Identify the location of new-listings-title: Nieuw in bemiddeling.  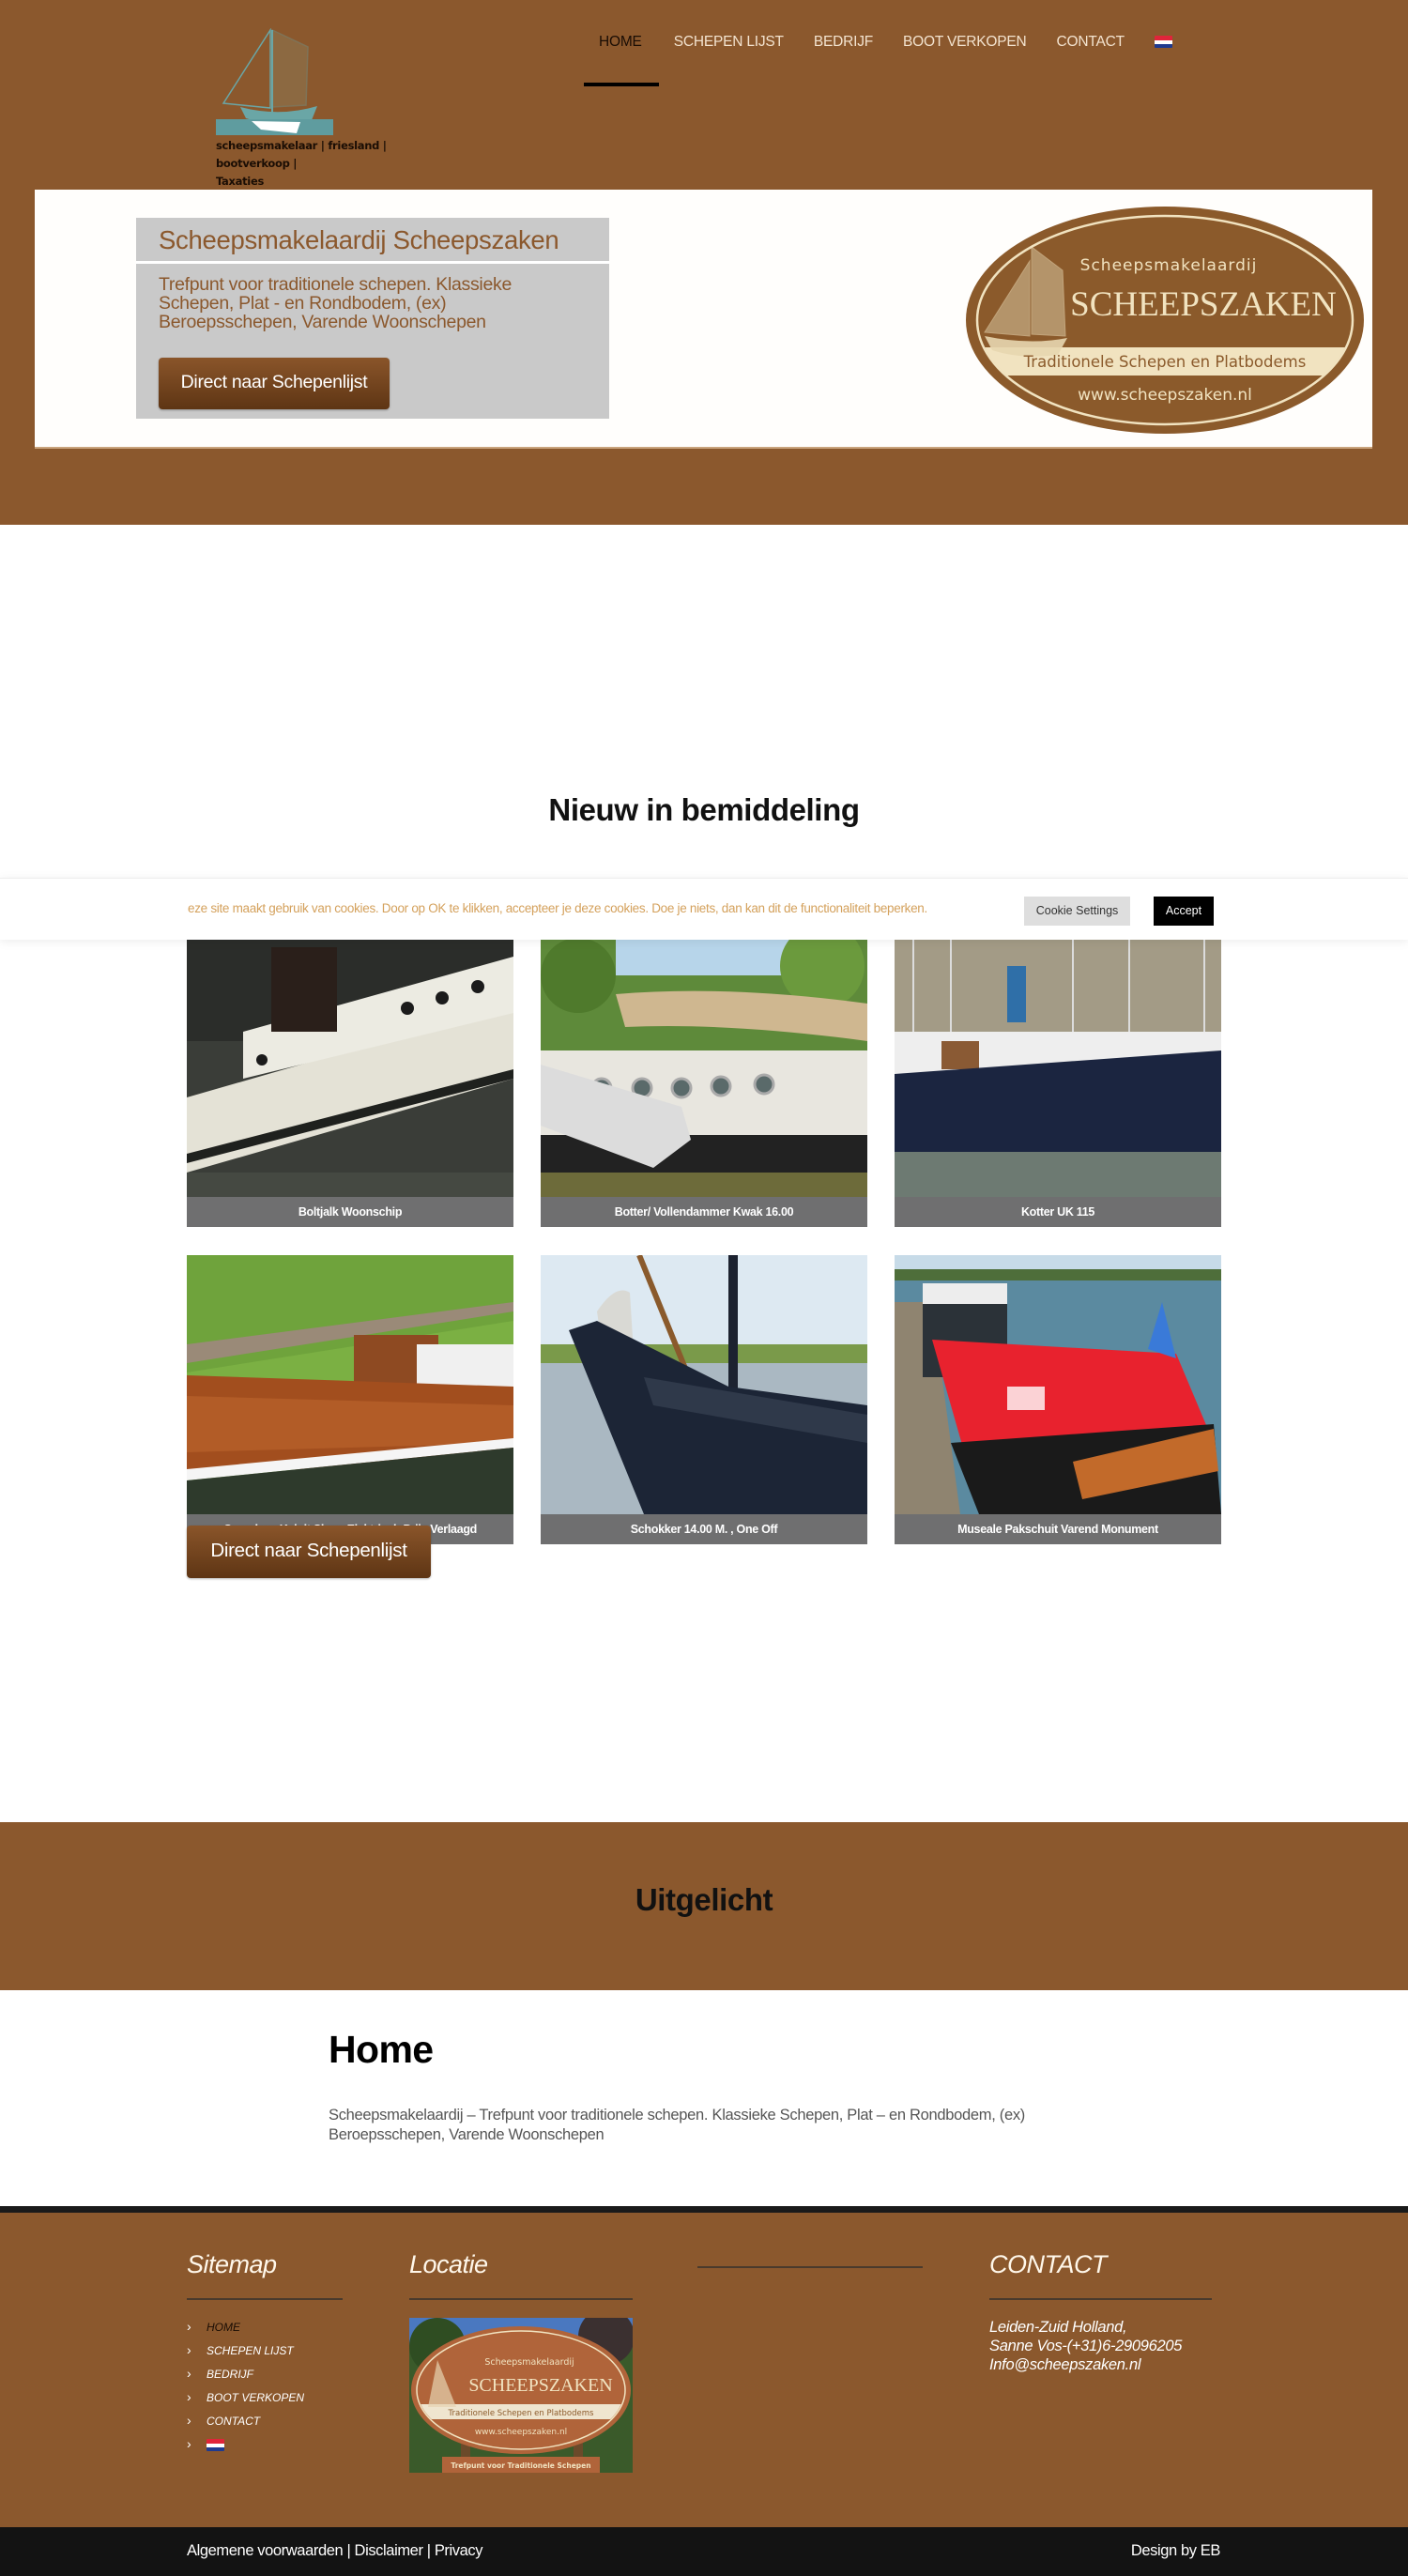
(704, 810).